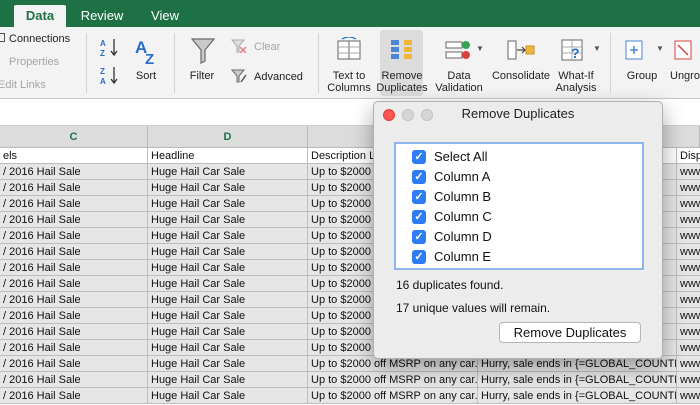  Describe the element at coordinates (459, 88) in the screenshot. I see `data-validation-label-2: Validation` at that location.